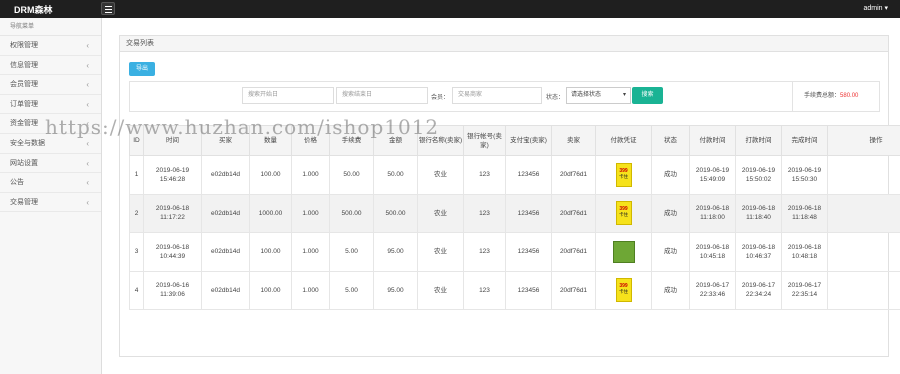  I want to click on sidebar-item-settings: 网站设置 ‹, so click(50, 164).